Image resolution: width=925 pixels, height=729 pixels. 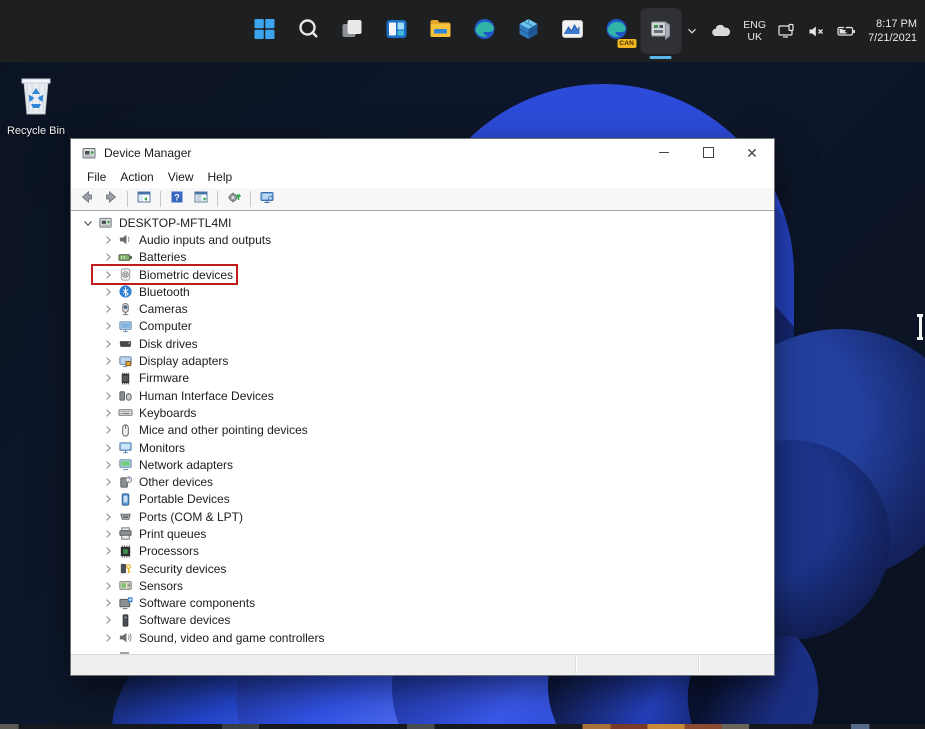 What do you see at coordinates (111, 199) in the screenshot?
I see `forward-toolbar-button` at bounding box center [111, 199].